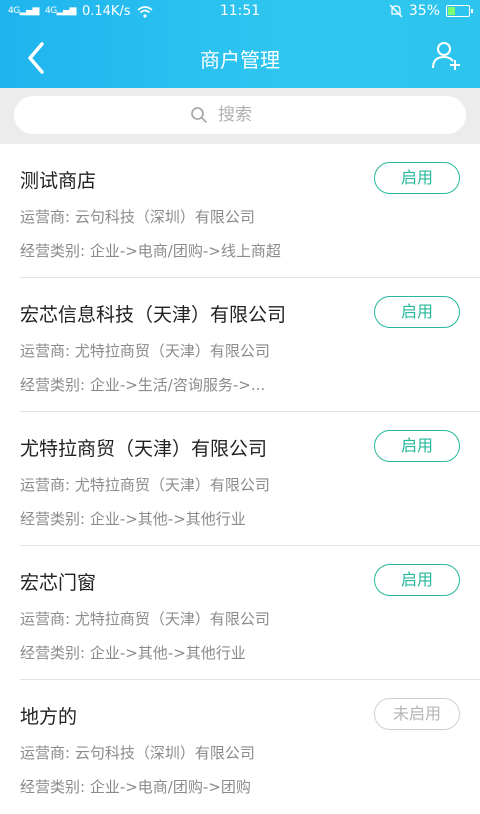 This screenshot has height=814, width=480. I want to click on app-header: 4G▂▄▆ 4G▂▄▆ 0.14K/s 11:51 35% 商户管理, so click(240, 44).